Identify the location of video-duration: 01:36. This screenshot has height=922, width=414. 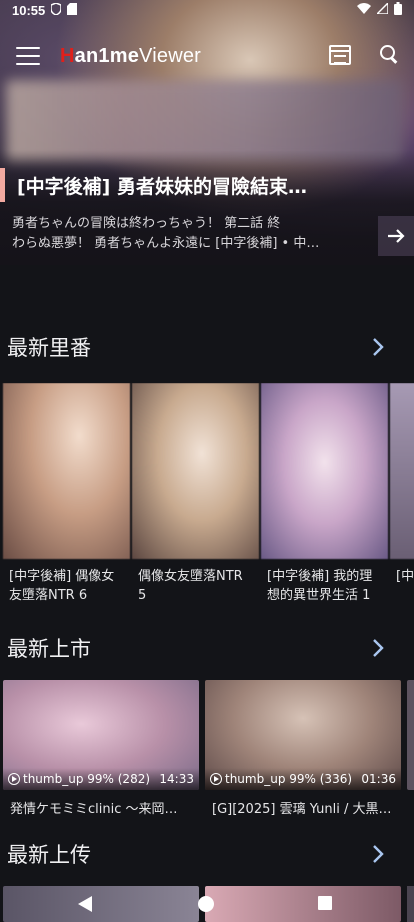
(378, 779).